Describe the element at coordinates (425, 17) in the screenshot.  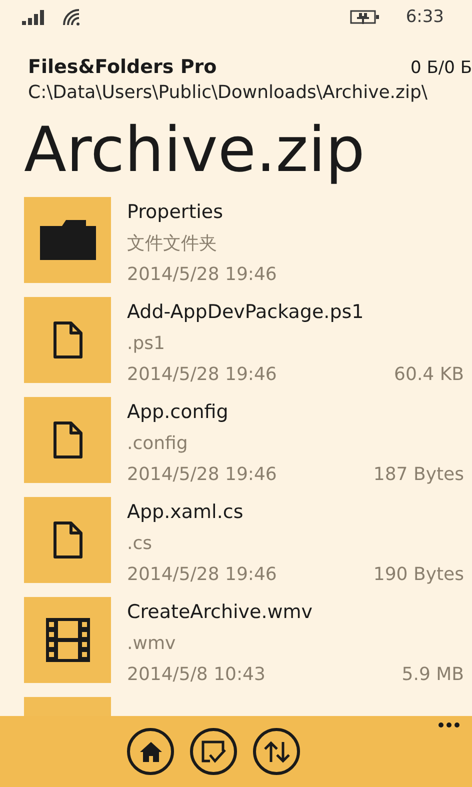
I see `clock-time: 6:33` at that location.